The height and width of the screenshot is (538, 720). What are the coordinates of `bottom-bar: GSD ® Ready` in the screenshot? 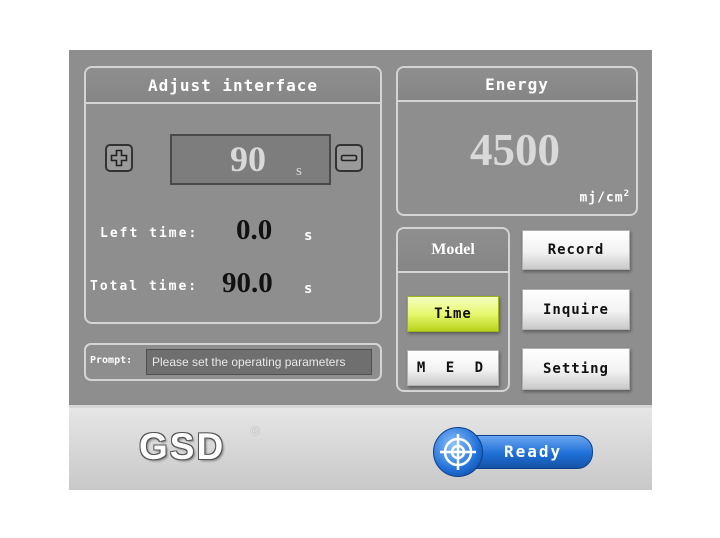 It's located at (360, 447).